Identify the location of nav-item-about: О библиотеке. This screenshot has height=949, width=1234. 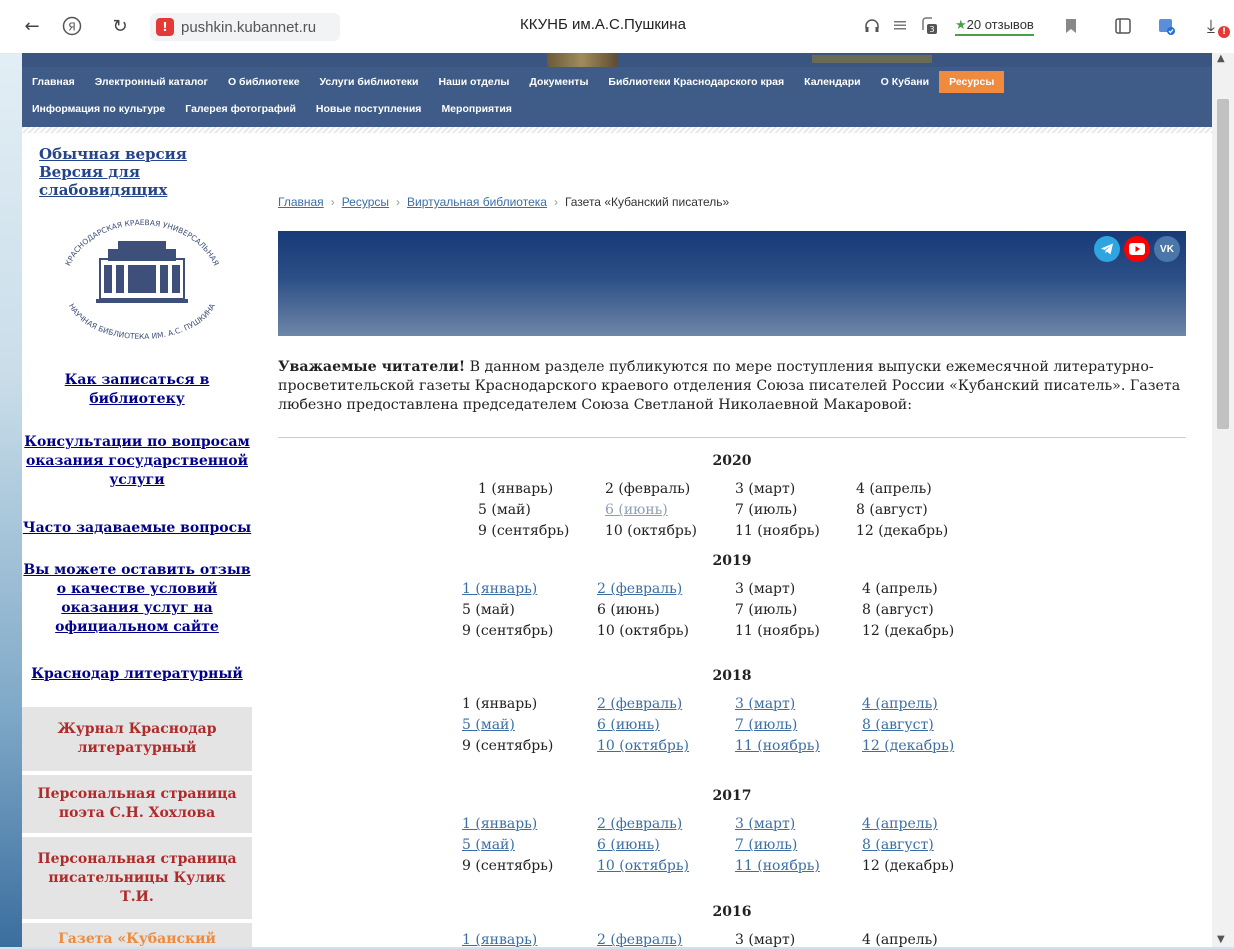
(264, 82).